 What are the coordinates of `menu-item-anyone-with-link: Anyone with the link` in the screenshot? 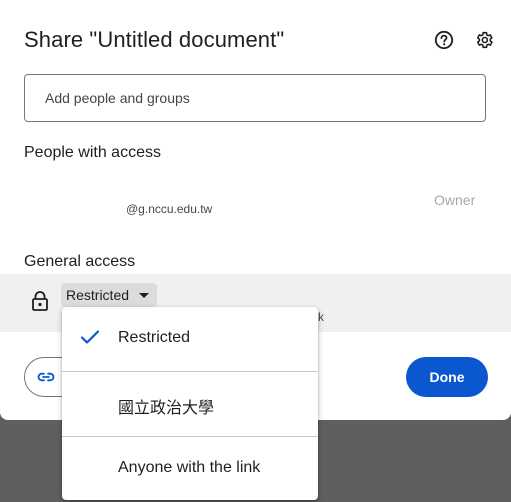 It's located at (190, 469).